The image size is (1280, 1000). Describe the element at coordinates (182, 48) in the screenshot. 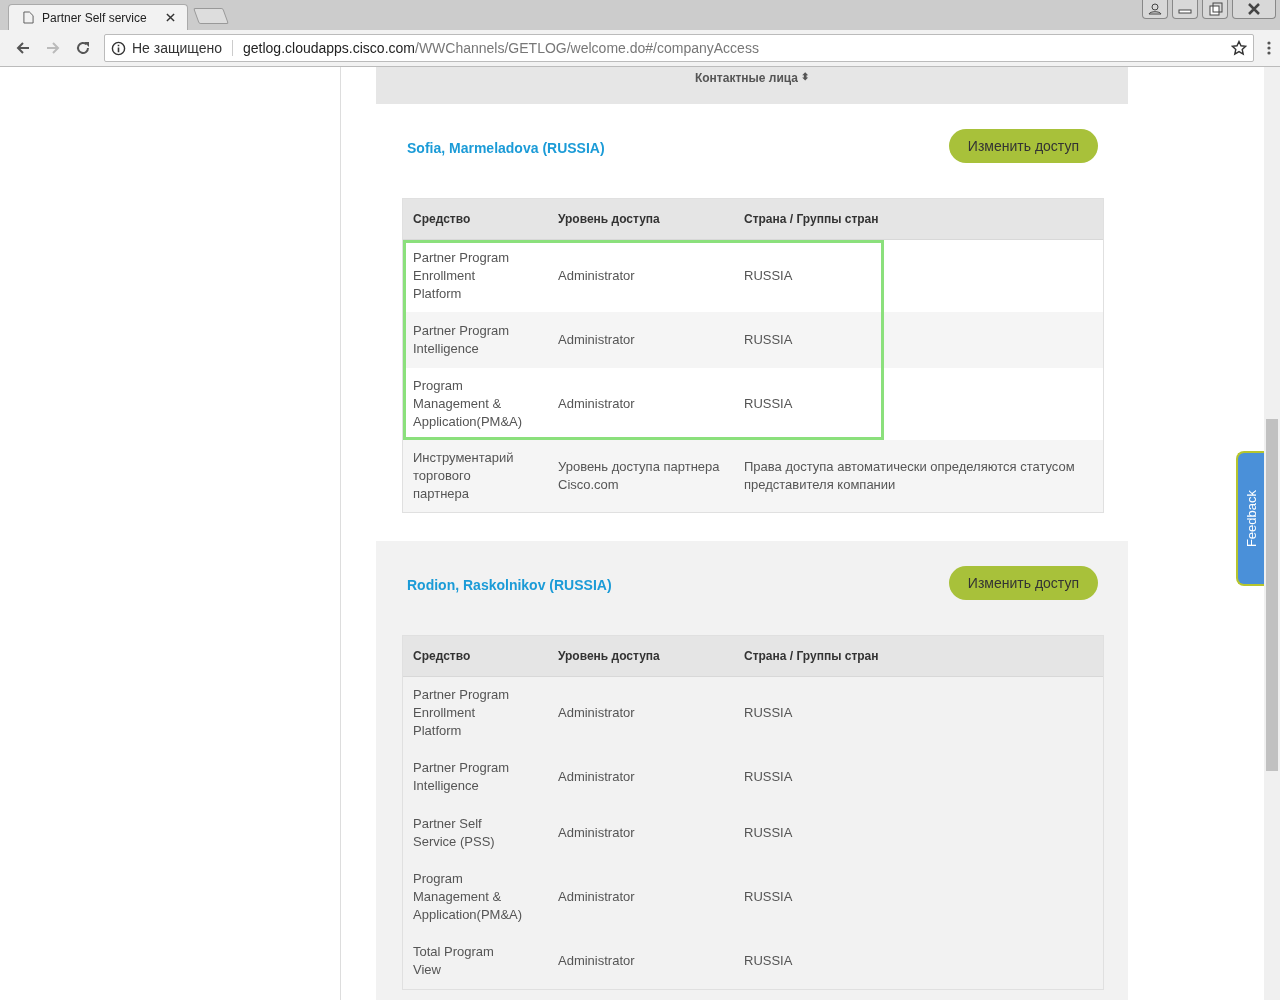

I see `security-label: Не защищено` at that location.